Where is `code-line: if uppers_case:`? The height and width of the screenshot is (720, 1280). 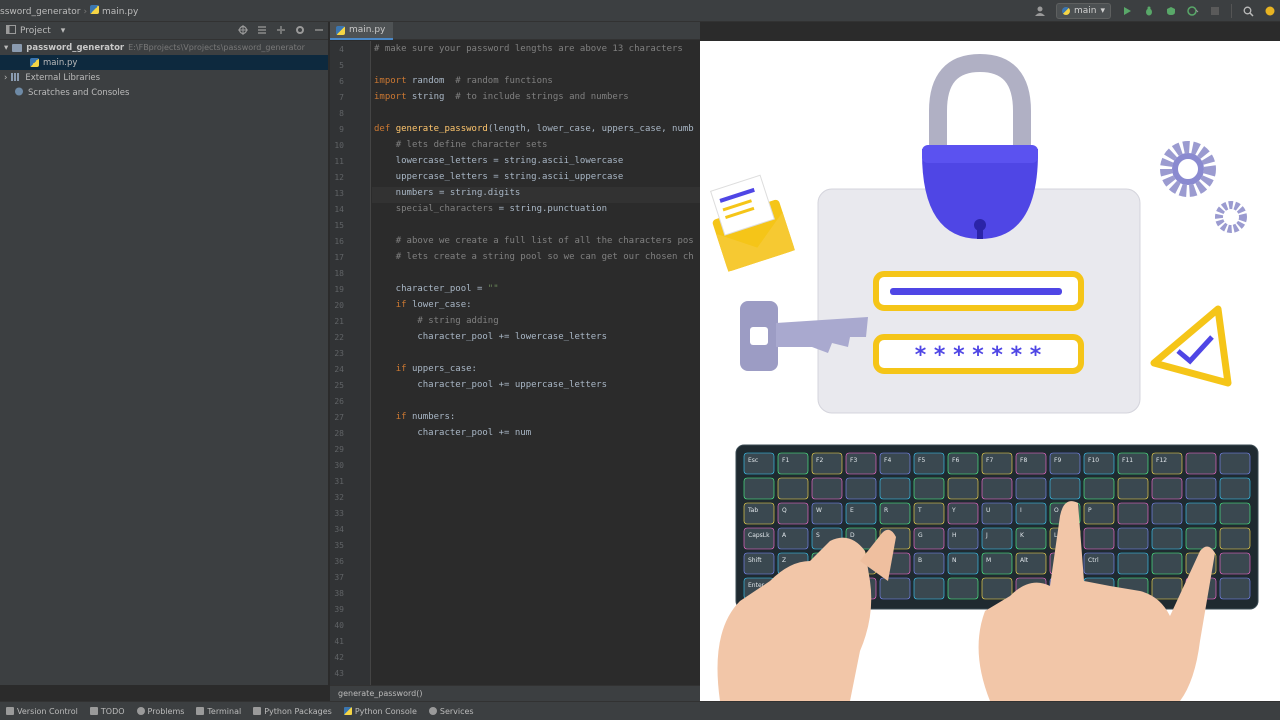
code-line: if uppers_case: is located at coordinates (425, 369).